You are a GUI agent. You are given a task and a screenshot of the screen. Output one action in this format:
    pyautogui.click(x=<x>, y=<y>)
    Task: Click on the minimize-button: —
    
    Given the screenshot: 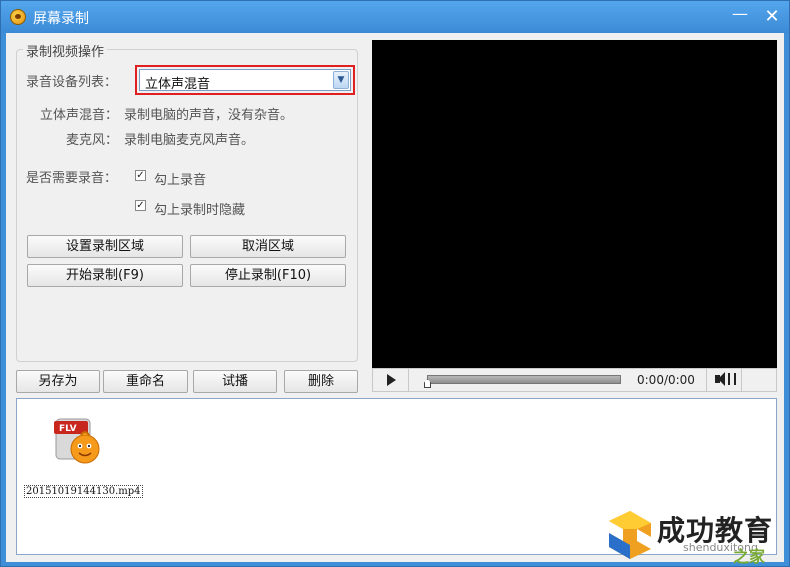 What is the action you would take?
    pyautogui.click(x=740, y=16)
    